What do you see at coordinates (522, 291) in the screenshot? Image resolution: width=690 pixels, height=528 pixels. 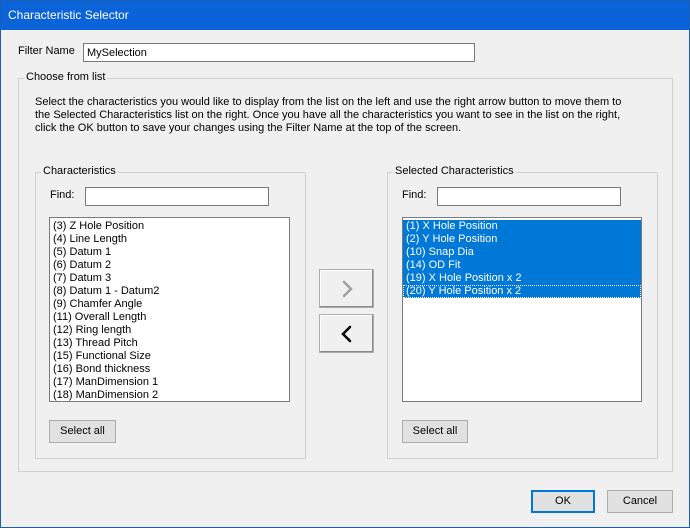 I see `selected-list-item: (20) Y Hole Position x 2` at bounding box center [522, 291].